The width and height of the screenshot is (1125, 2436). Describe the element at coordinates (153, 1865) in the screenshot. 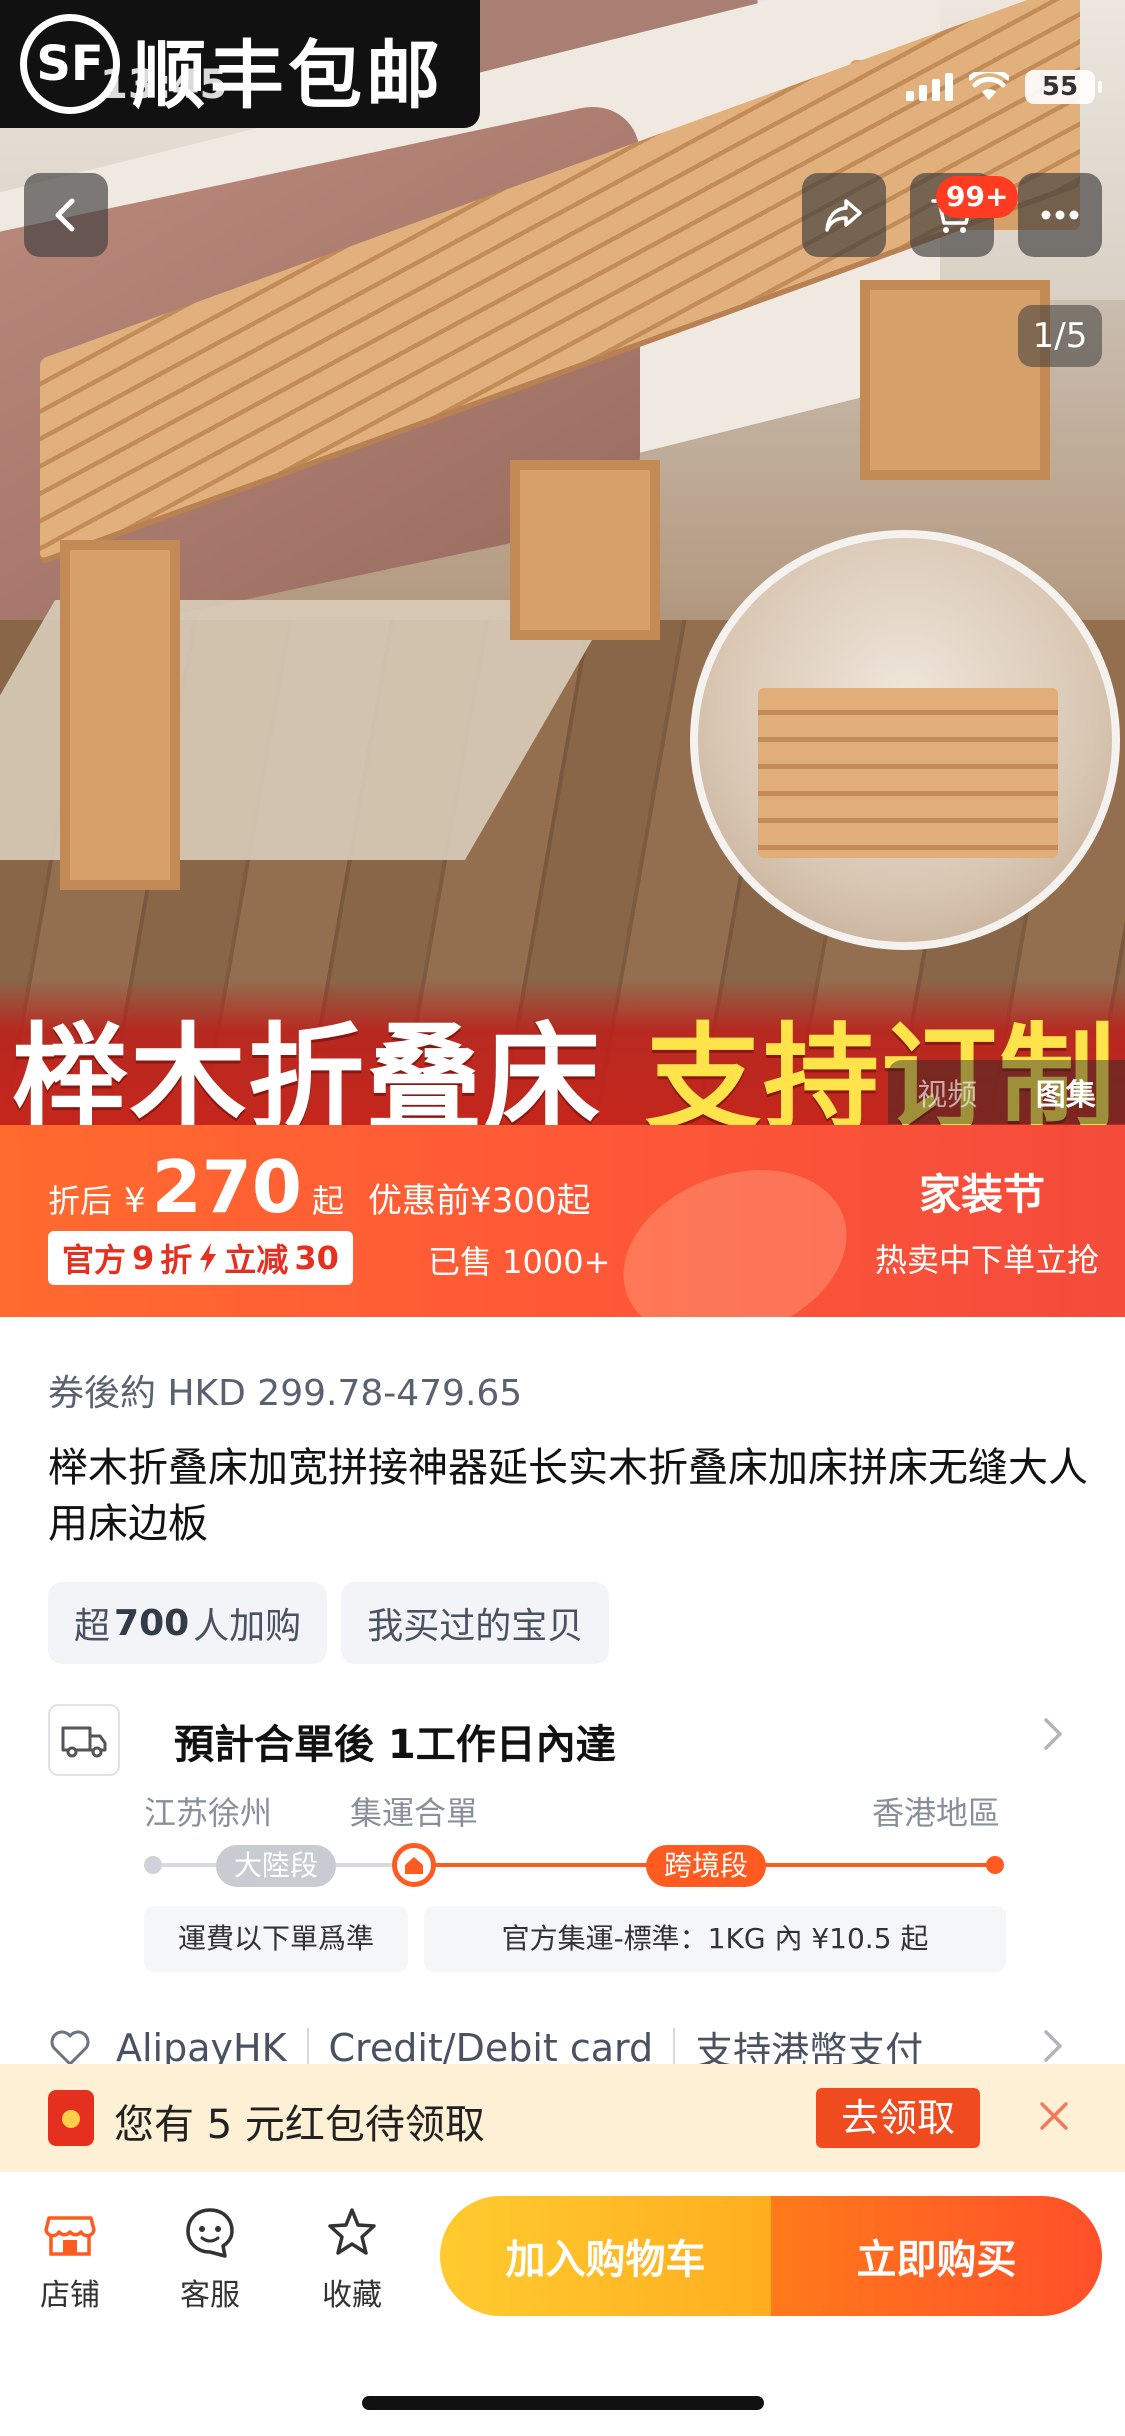

I see `route-start-dot` at that location.